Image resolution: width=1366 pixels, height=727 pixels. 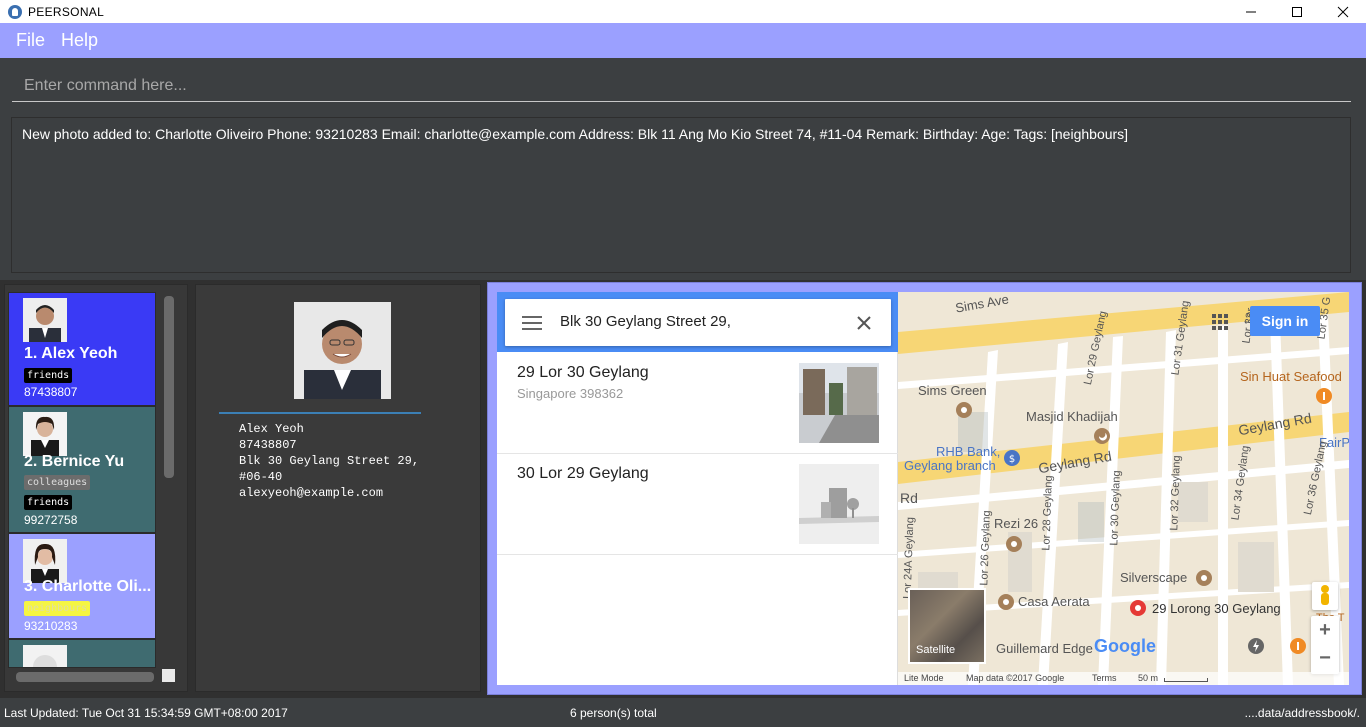 I want to click on lite-mode-label: Lite Mode, so click(x=924, y=678).